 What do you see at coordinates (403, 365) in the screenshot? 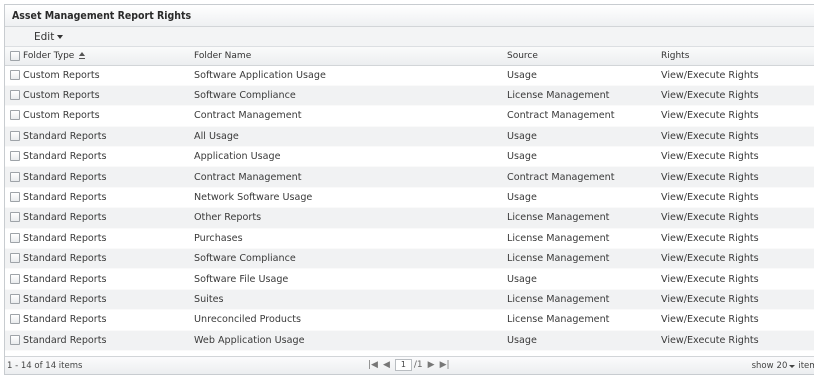
I see `page-number-input: 1` at bounding box center [403, 365].